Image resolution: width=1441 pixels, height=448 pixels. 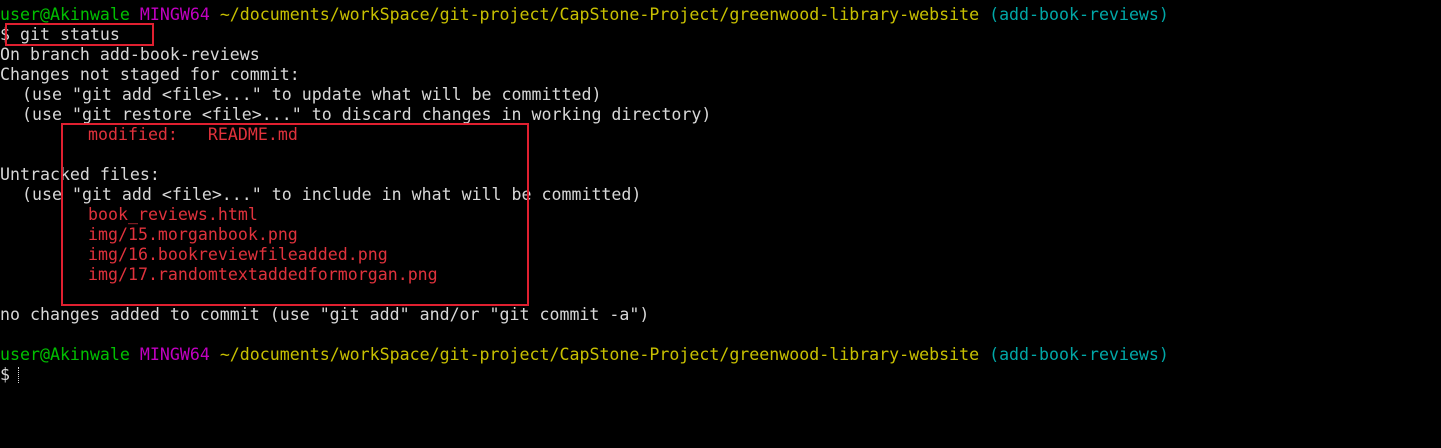 What do you see at coordinates (133, 134) in the screenshot?
I see `modified-label: modified:` at bounding box center [133, 134].